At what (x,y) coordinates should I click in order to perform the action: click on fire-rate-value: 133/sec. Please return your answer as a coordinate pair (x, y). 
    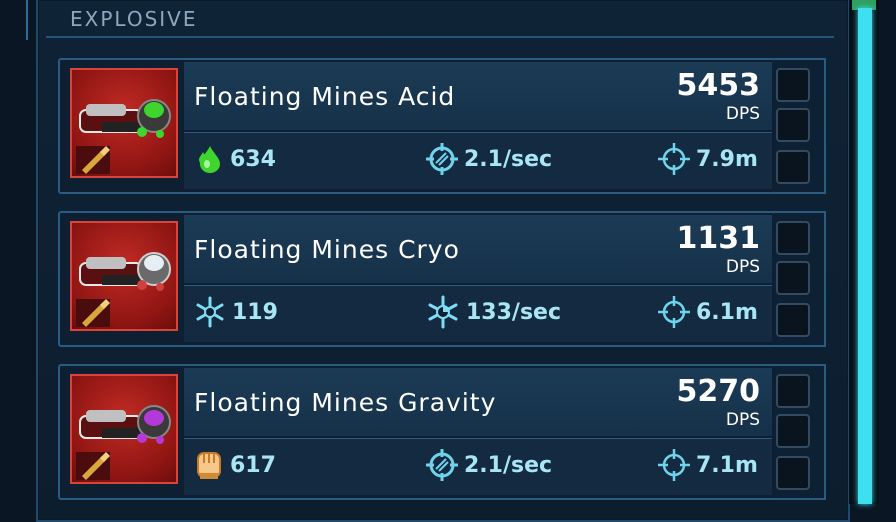
    Looking at the image, I should click on (514, 312).